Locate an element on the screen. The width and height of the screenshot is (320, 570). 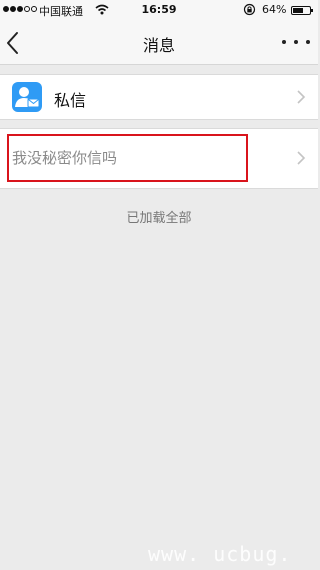
battery-level is located at coordinates (298, 10).